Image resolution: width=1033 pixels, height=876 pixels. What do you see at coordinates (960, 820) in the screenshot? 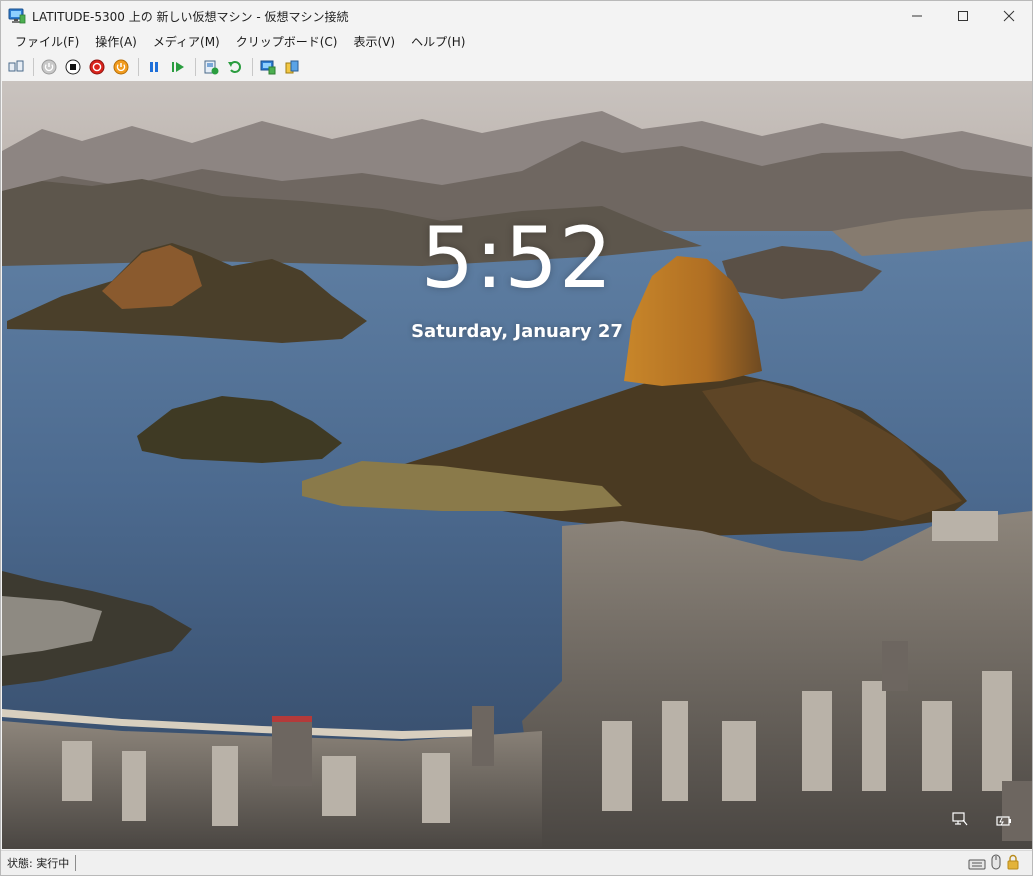
I see `network-icon` at bounding box center [960, 820].